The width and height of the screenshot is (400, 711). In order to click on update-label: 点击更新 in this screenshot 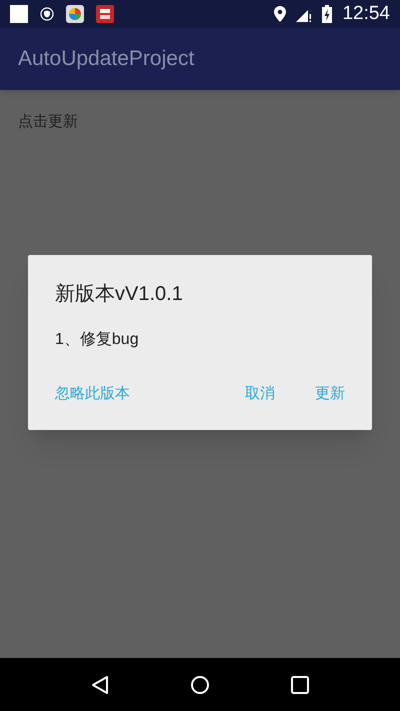, I will do `click(48, 121)`.